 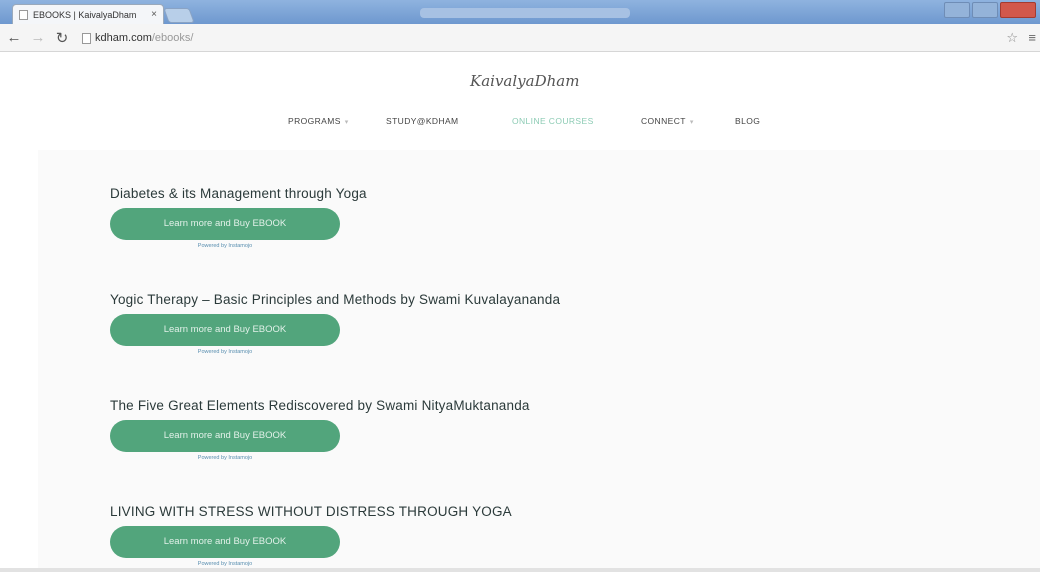 I want to click on page-icon, so click(x=86, y=38).